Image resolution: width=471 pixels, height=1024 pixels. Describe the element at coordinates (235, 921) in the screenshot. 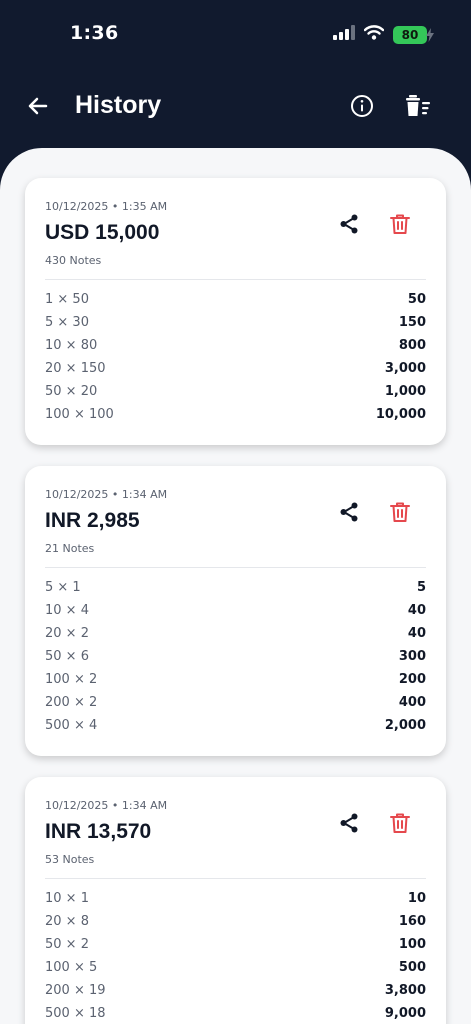

I see `breakdown-row: 20 × 8 160` at that location.